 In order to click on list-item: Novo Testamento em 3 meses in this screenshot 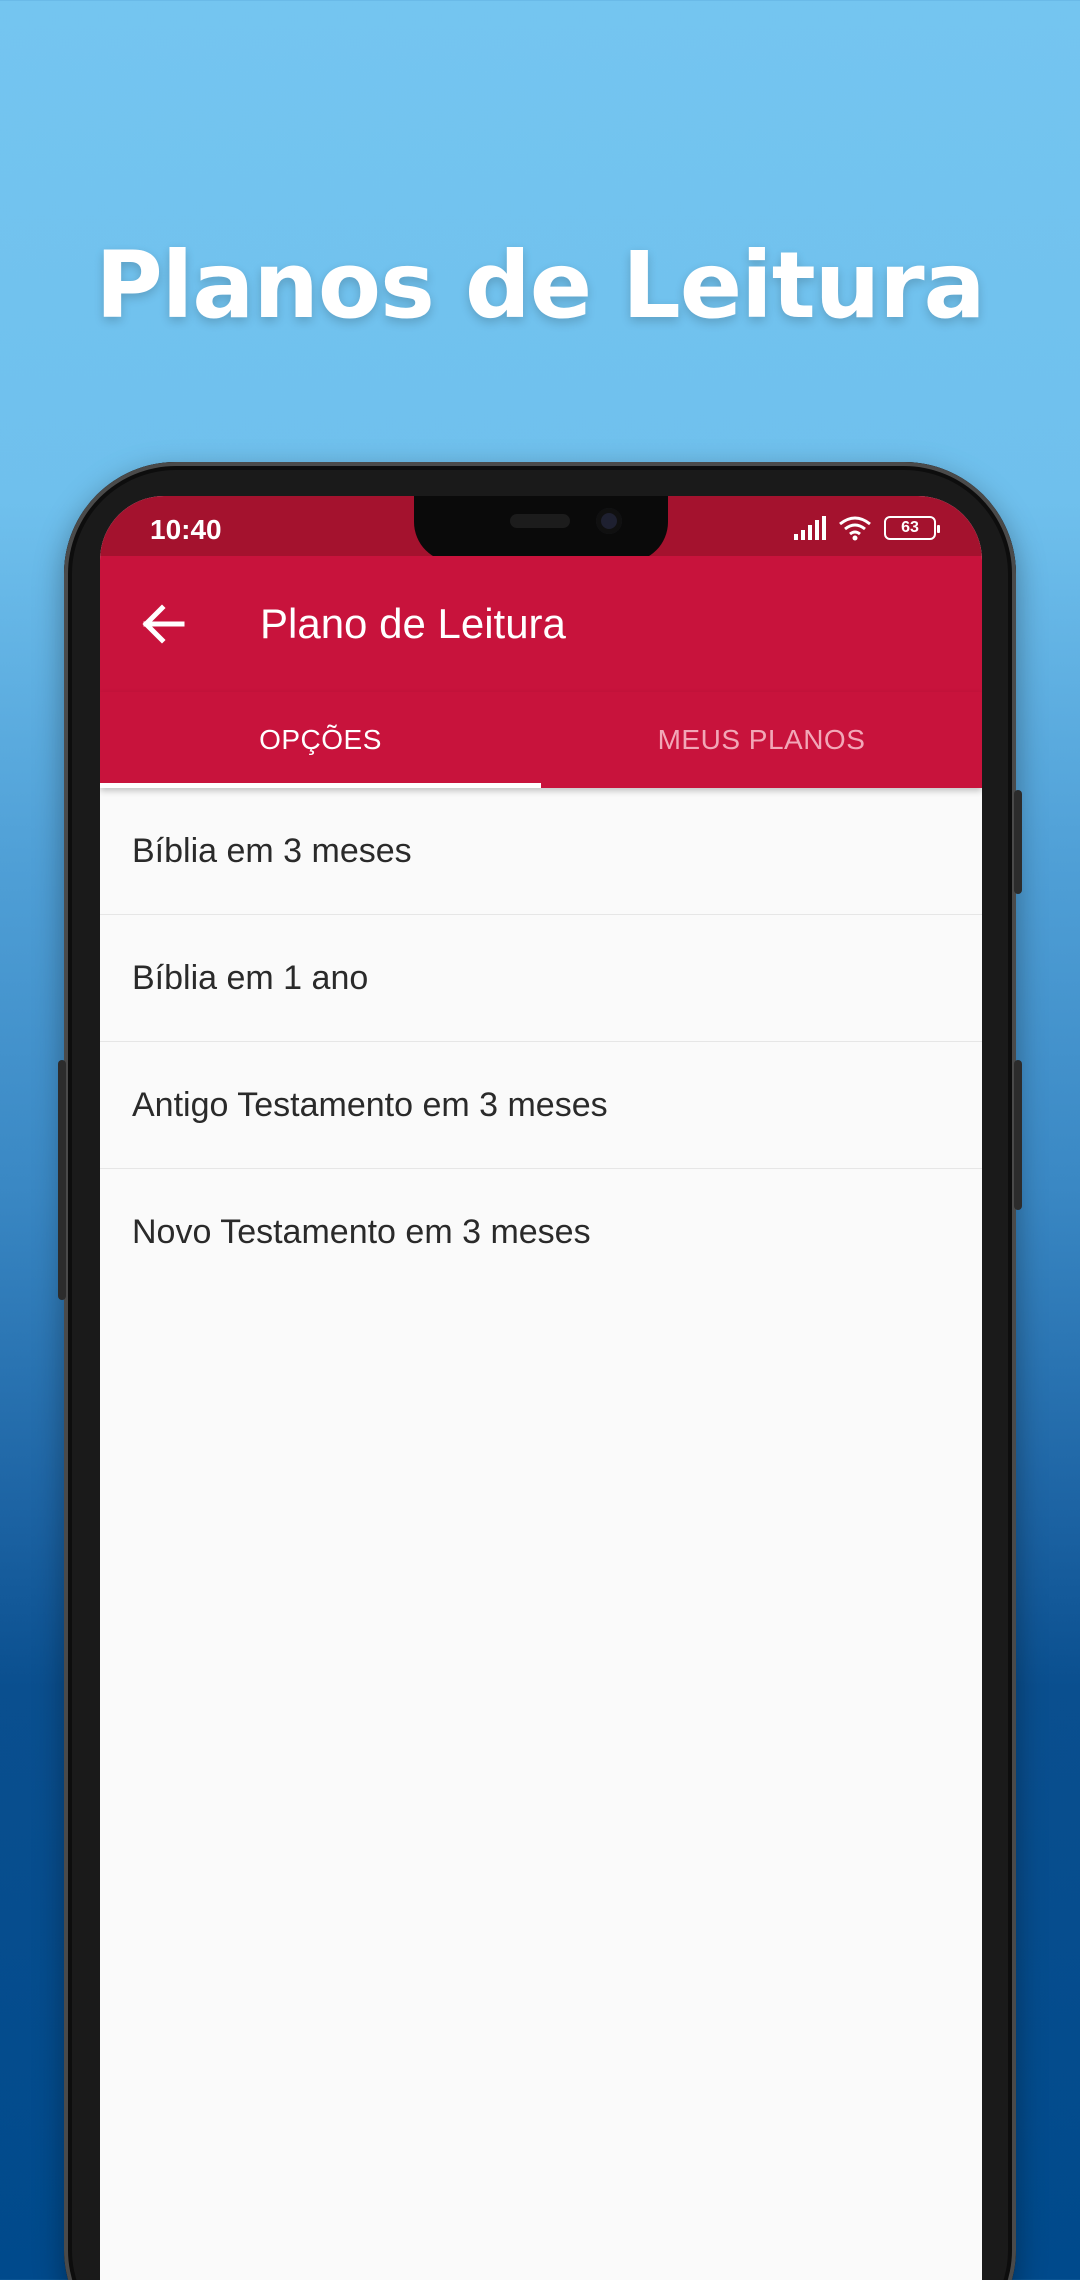, I will do `click(541, 1232)`.